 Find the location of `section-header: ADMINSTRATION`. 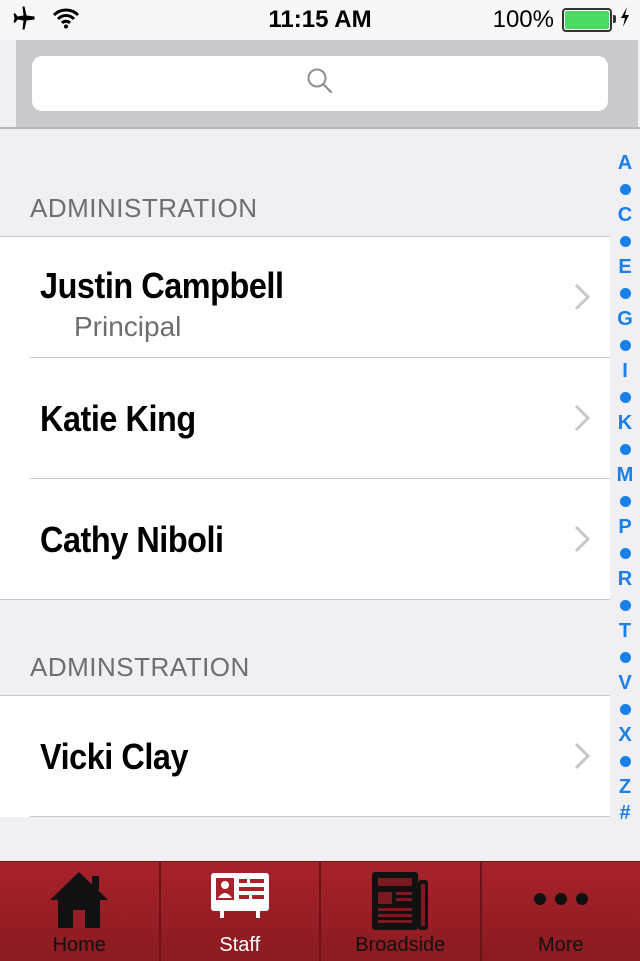

section-header: ADMINSTRATION is located at coordinates (305, 648).